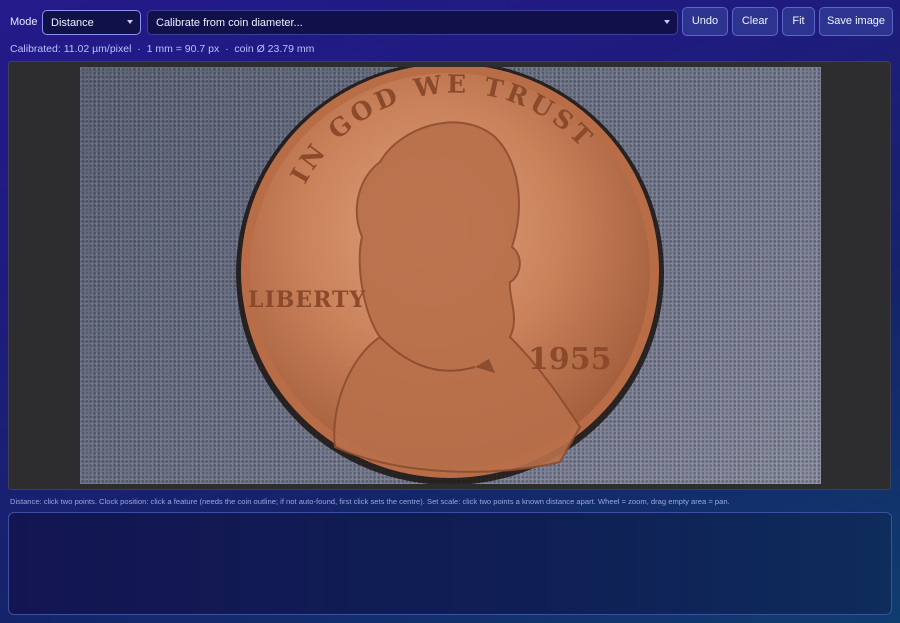 Image resolution: width=900 pixels, height=623 pixels. What do you see at coordinates (570, 359) in the screenshot?
I see `coin-year: 1955` at bounding box center [570, 359].